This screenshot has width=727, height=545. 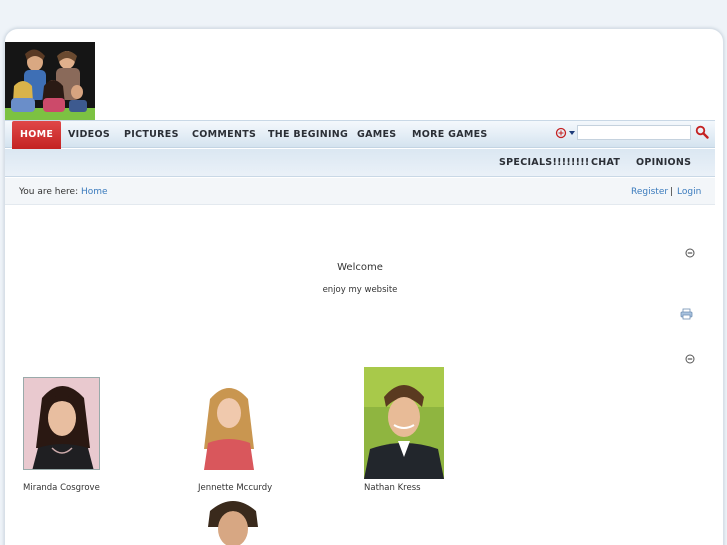 What do you see at coordinates (37, 135) in the screenshot?
I see `nav-item-home: HOME` at bounding box center [37, 135].